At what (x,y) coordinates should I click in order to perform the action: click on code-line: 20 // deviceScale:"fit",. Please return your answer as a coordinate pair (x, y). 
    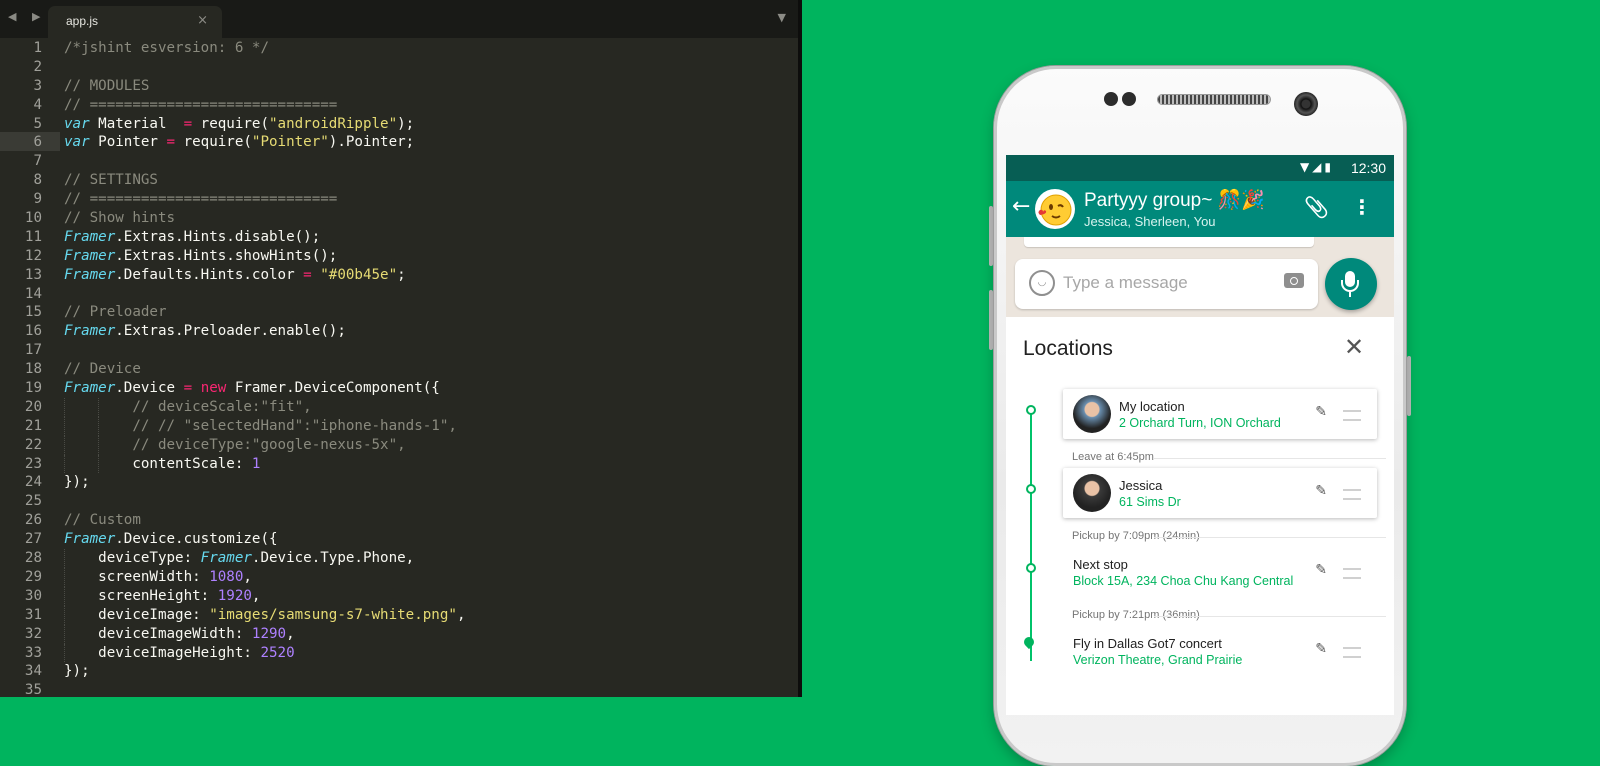
    Looking at the image, I should click on (232, 407).